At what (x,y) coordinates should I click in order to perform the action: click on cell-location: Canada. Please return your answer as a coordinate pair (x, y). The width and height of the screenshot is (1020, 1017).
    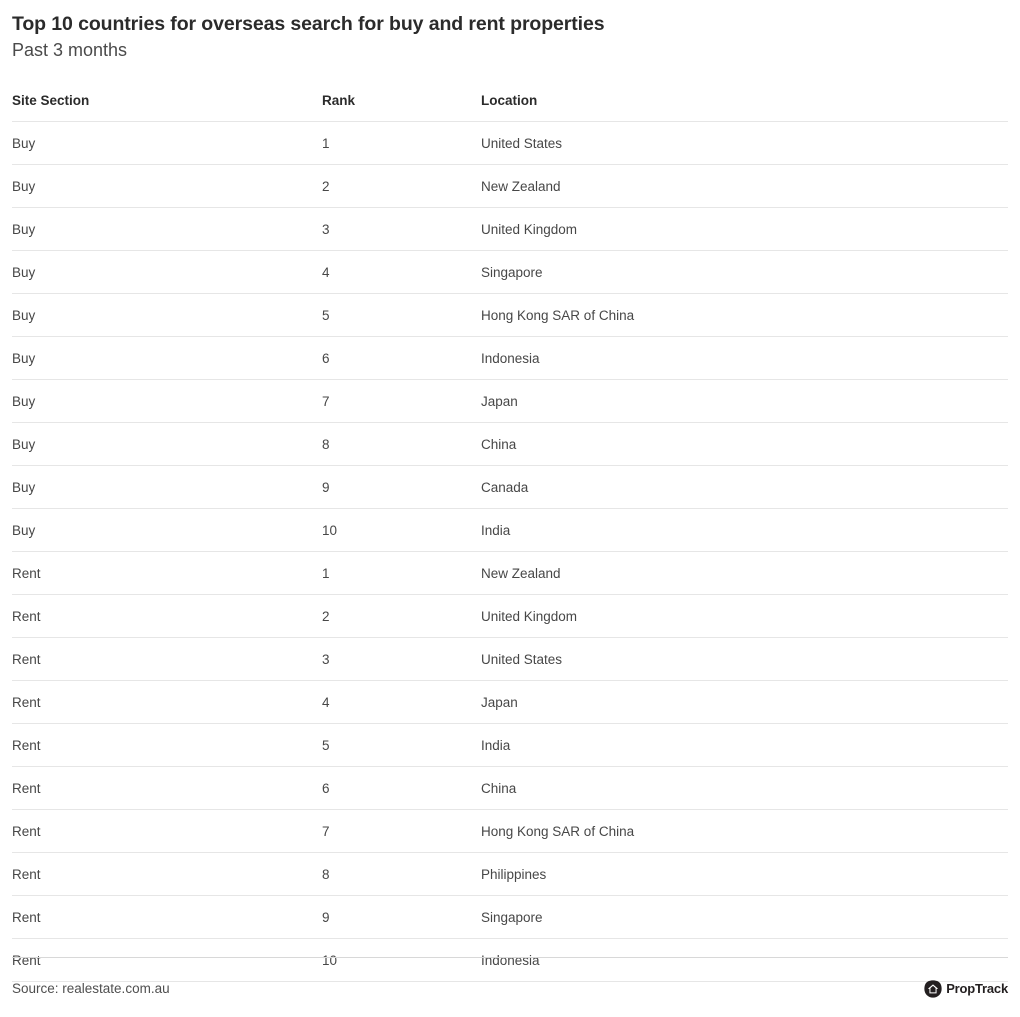
    Looking at the image, I should click on (744, 487).